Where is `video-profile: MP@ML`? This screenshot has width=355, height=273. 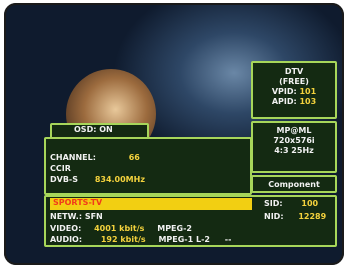 video-profile: MP@ML is located at coordinates (294, 130).